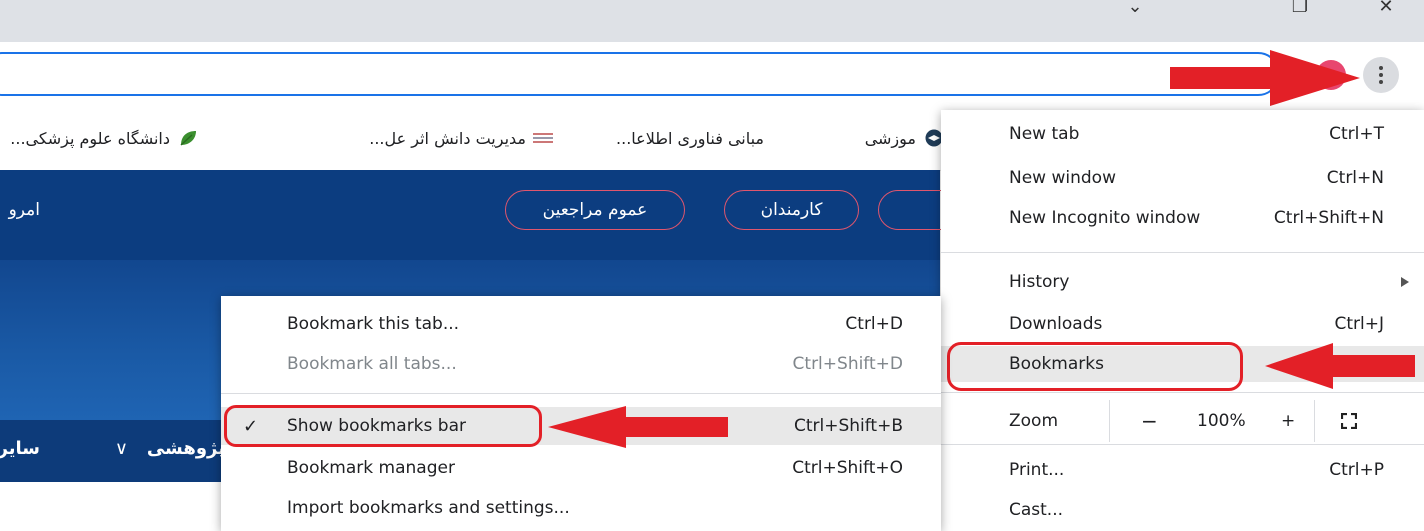 The image size is (1424, 531). I want to click on menu-item-label: Bookmark manager, so click(371, 468).